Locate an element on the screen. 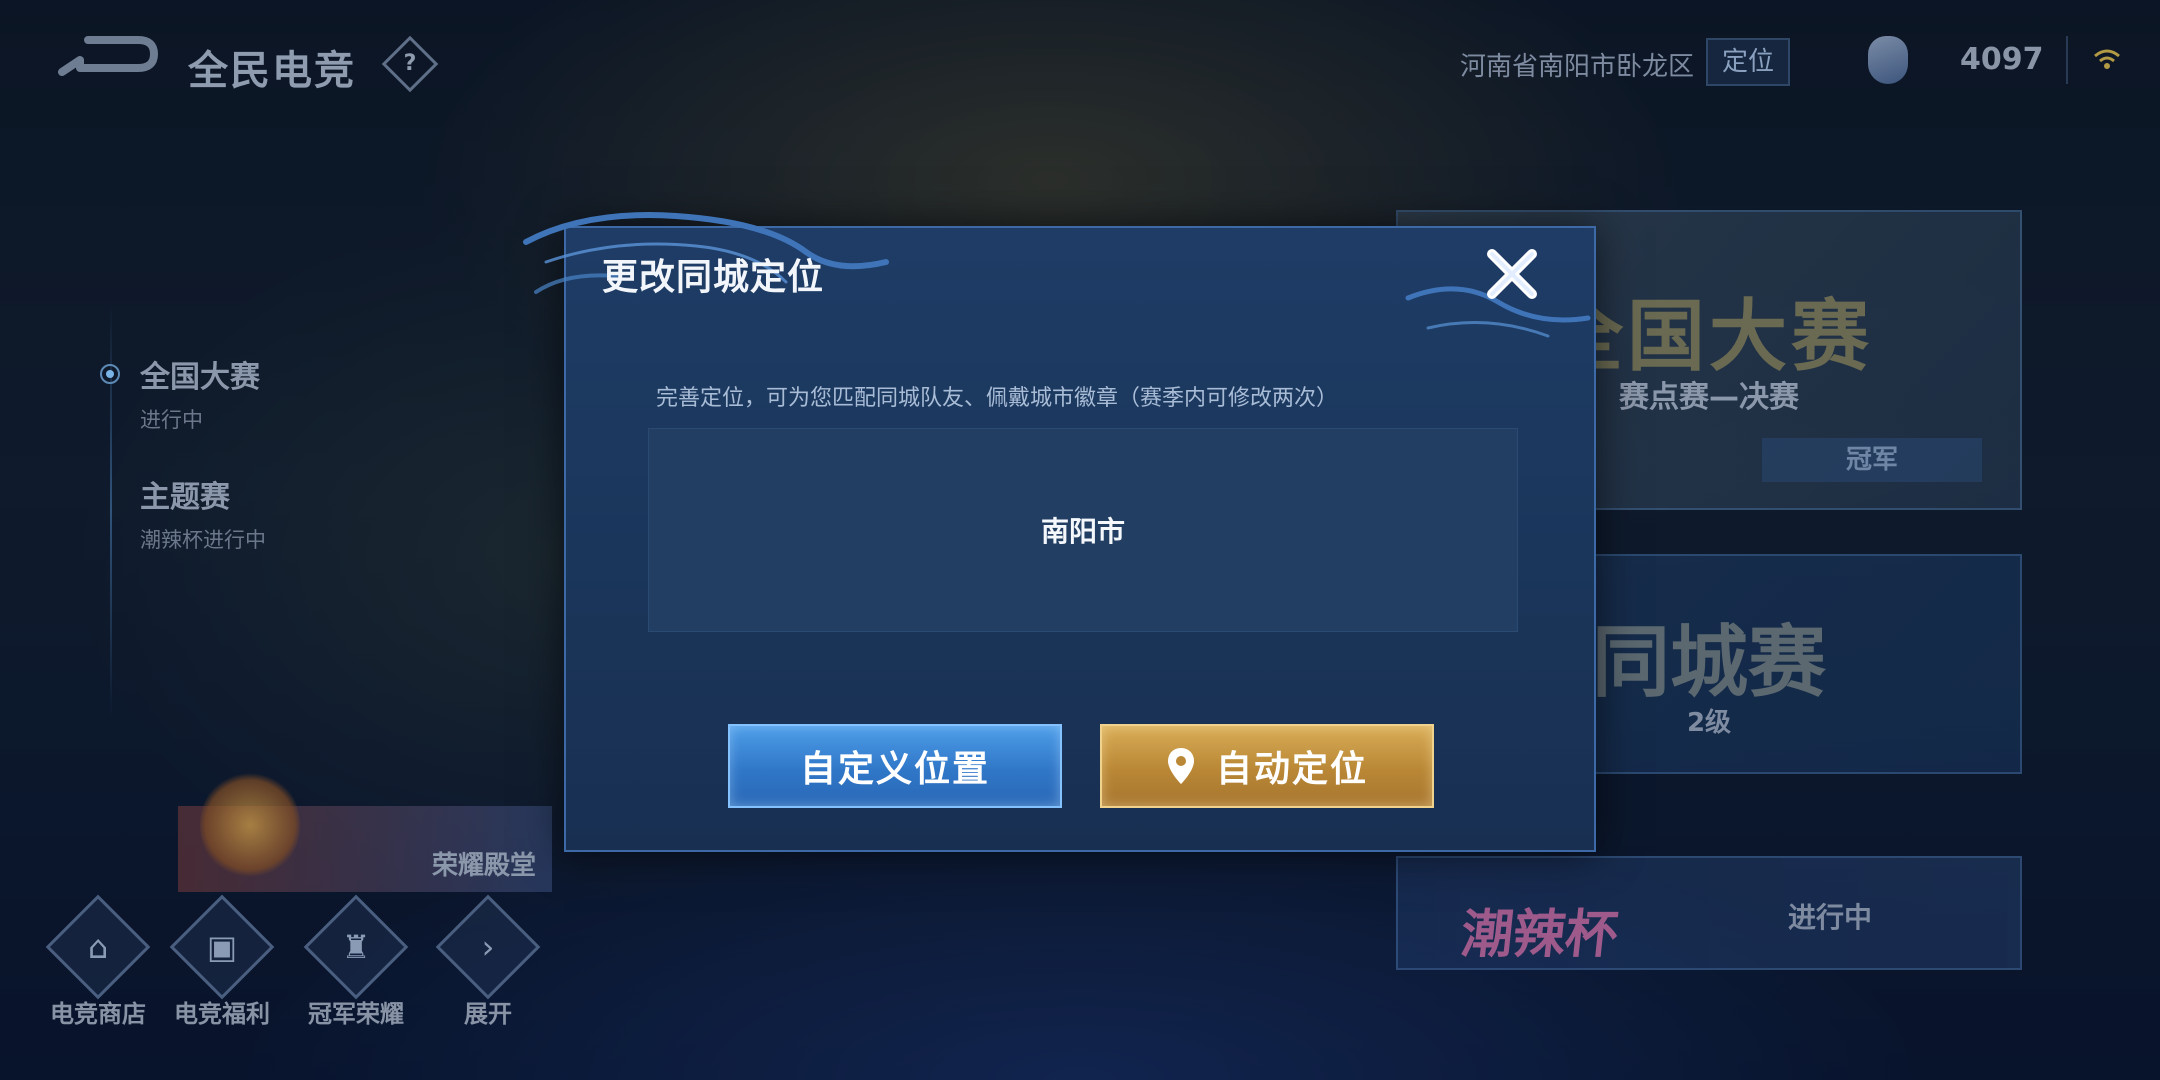  custom-location-label: 自定义位置 is located at coordinates (894, 769).